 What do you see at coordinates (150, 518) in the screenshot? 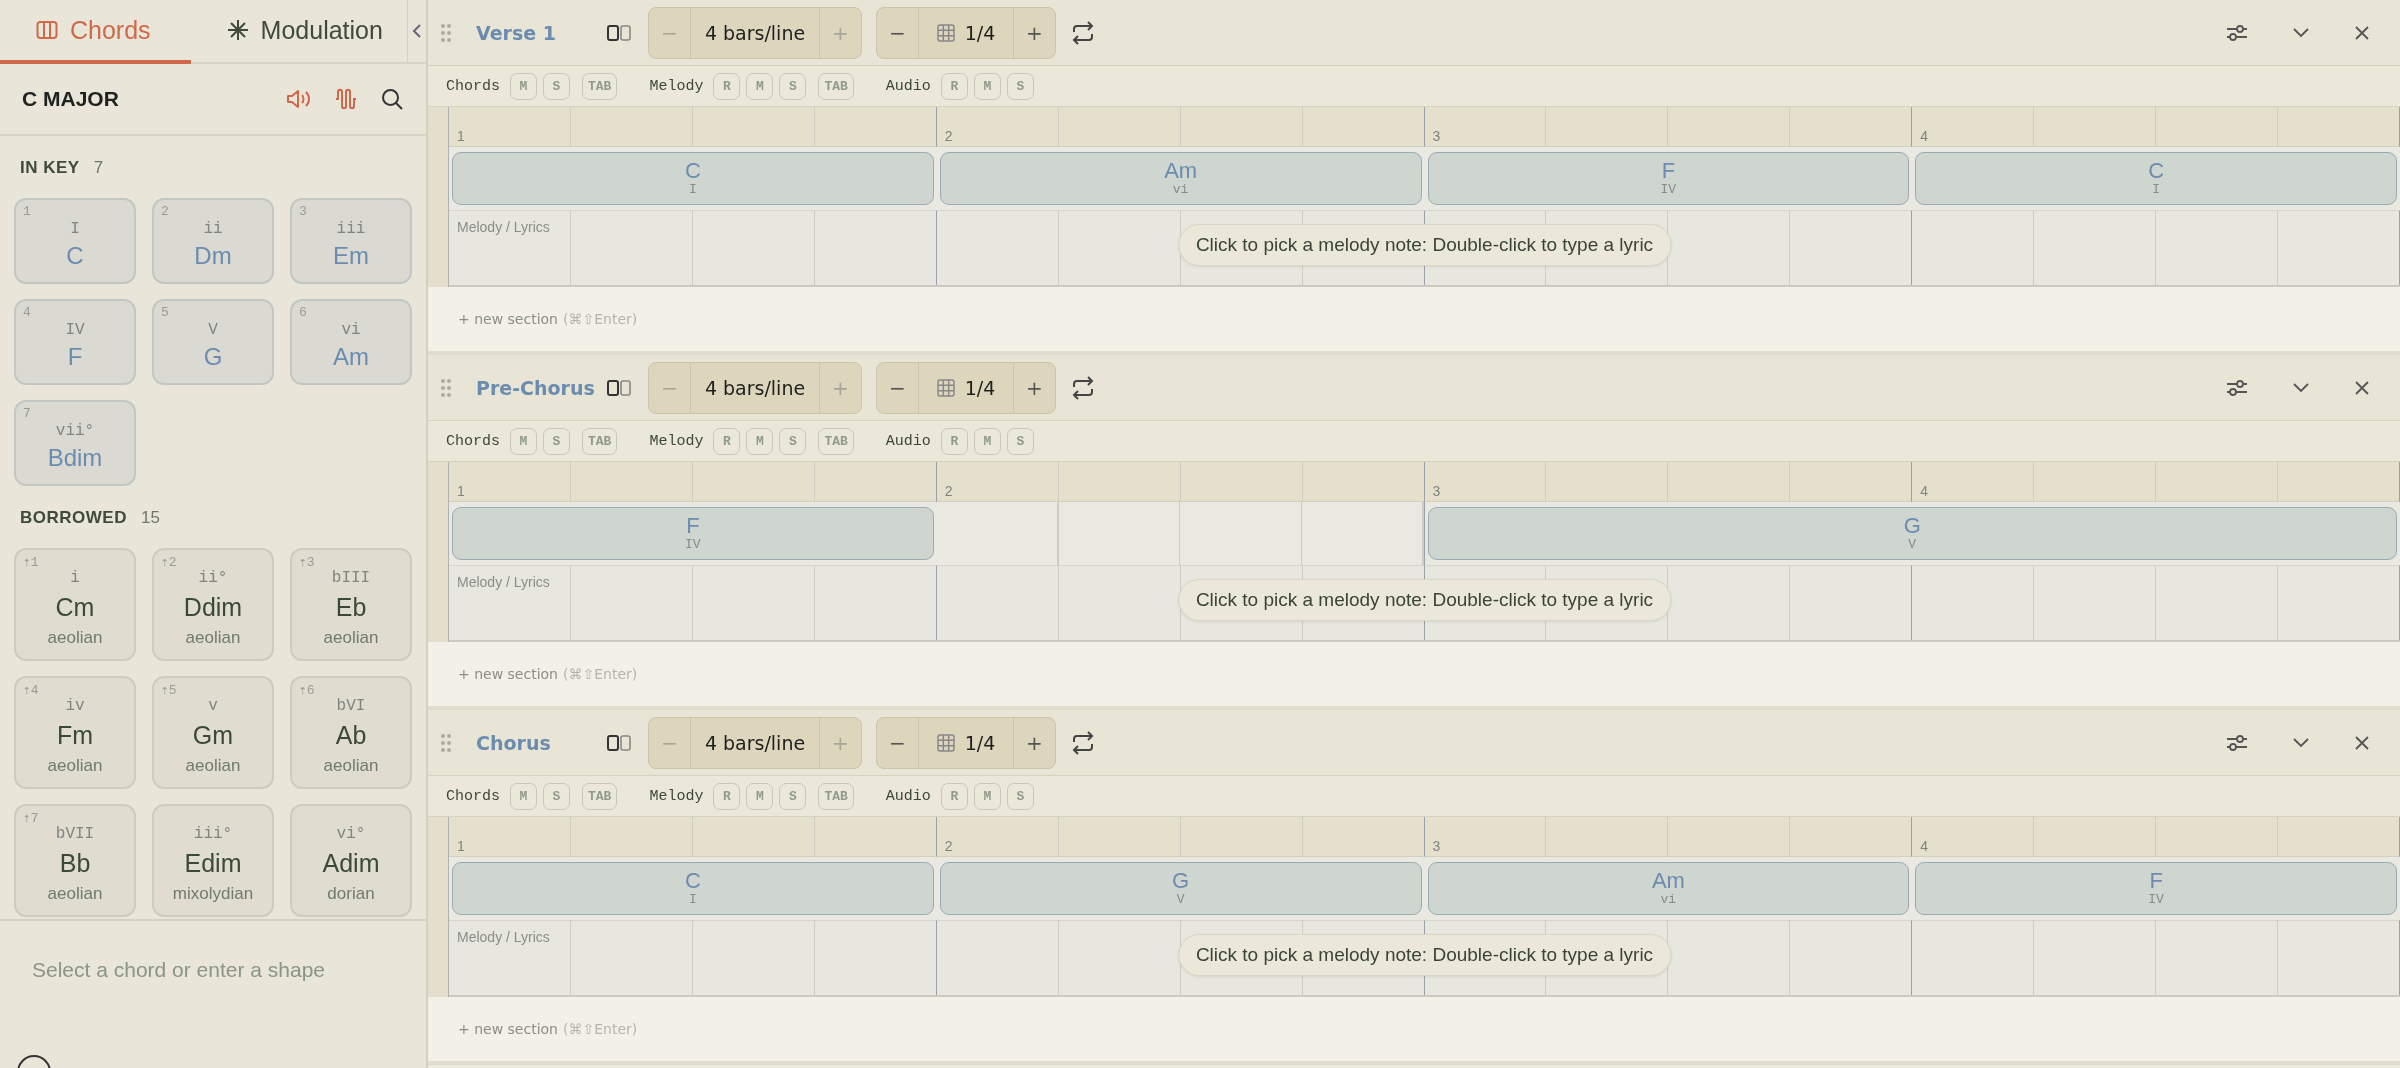
I see `group-count: 15` at bounding box center [150, 518].